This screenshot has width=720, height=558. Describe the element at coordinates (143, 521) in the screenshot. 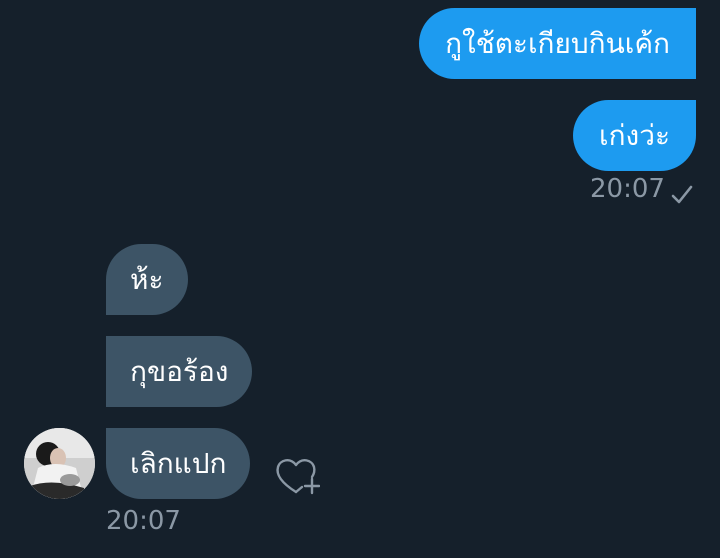

I see `received-timestamp: 20:07` at that location.